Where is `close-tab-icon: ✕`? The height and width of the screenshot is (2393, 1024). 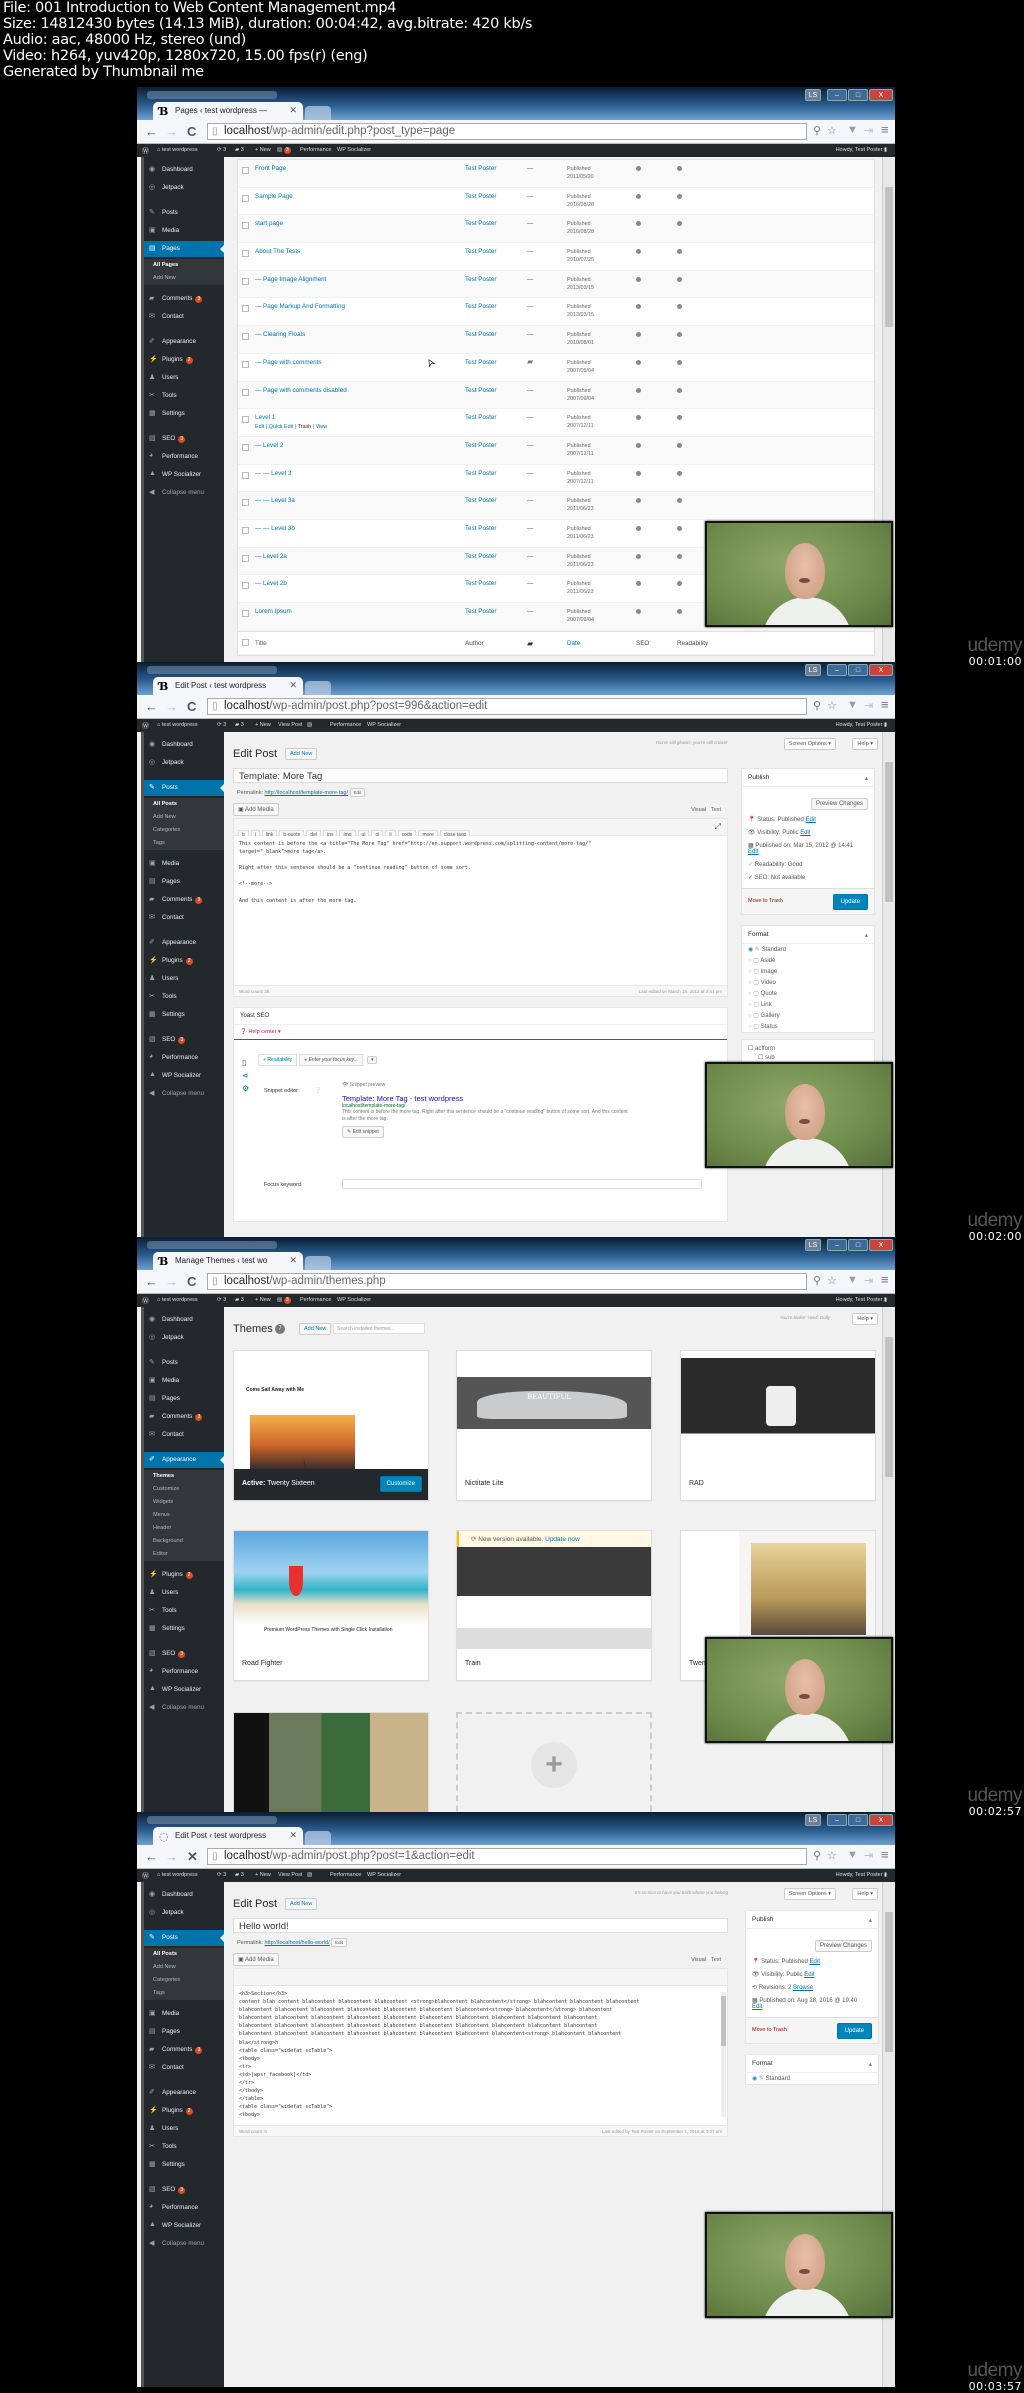 close-tab-icon: ✕ is located at coordinates (293, 110).